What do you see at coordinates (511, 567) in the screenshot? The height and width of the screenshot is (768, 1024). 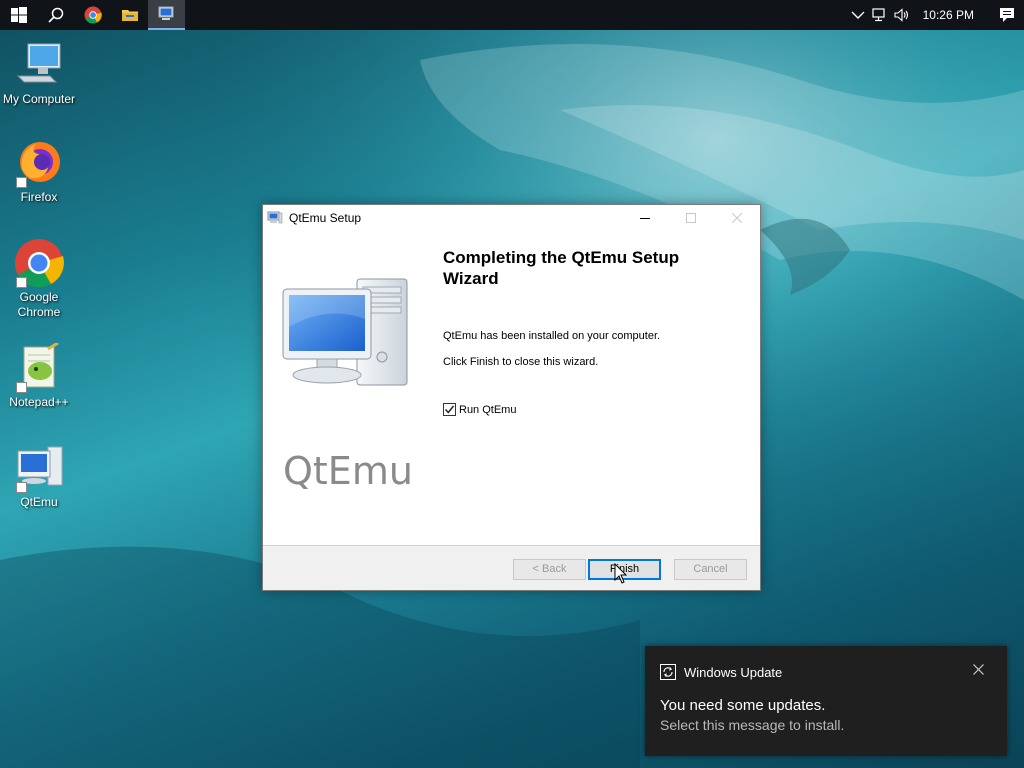 I see `dialog-footer: < Back Finish Cancel` at bounding box center [511, 567].